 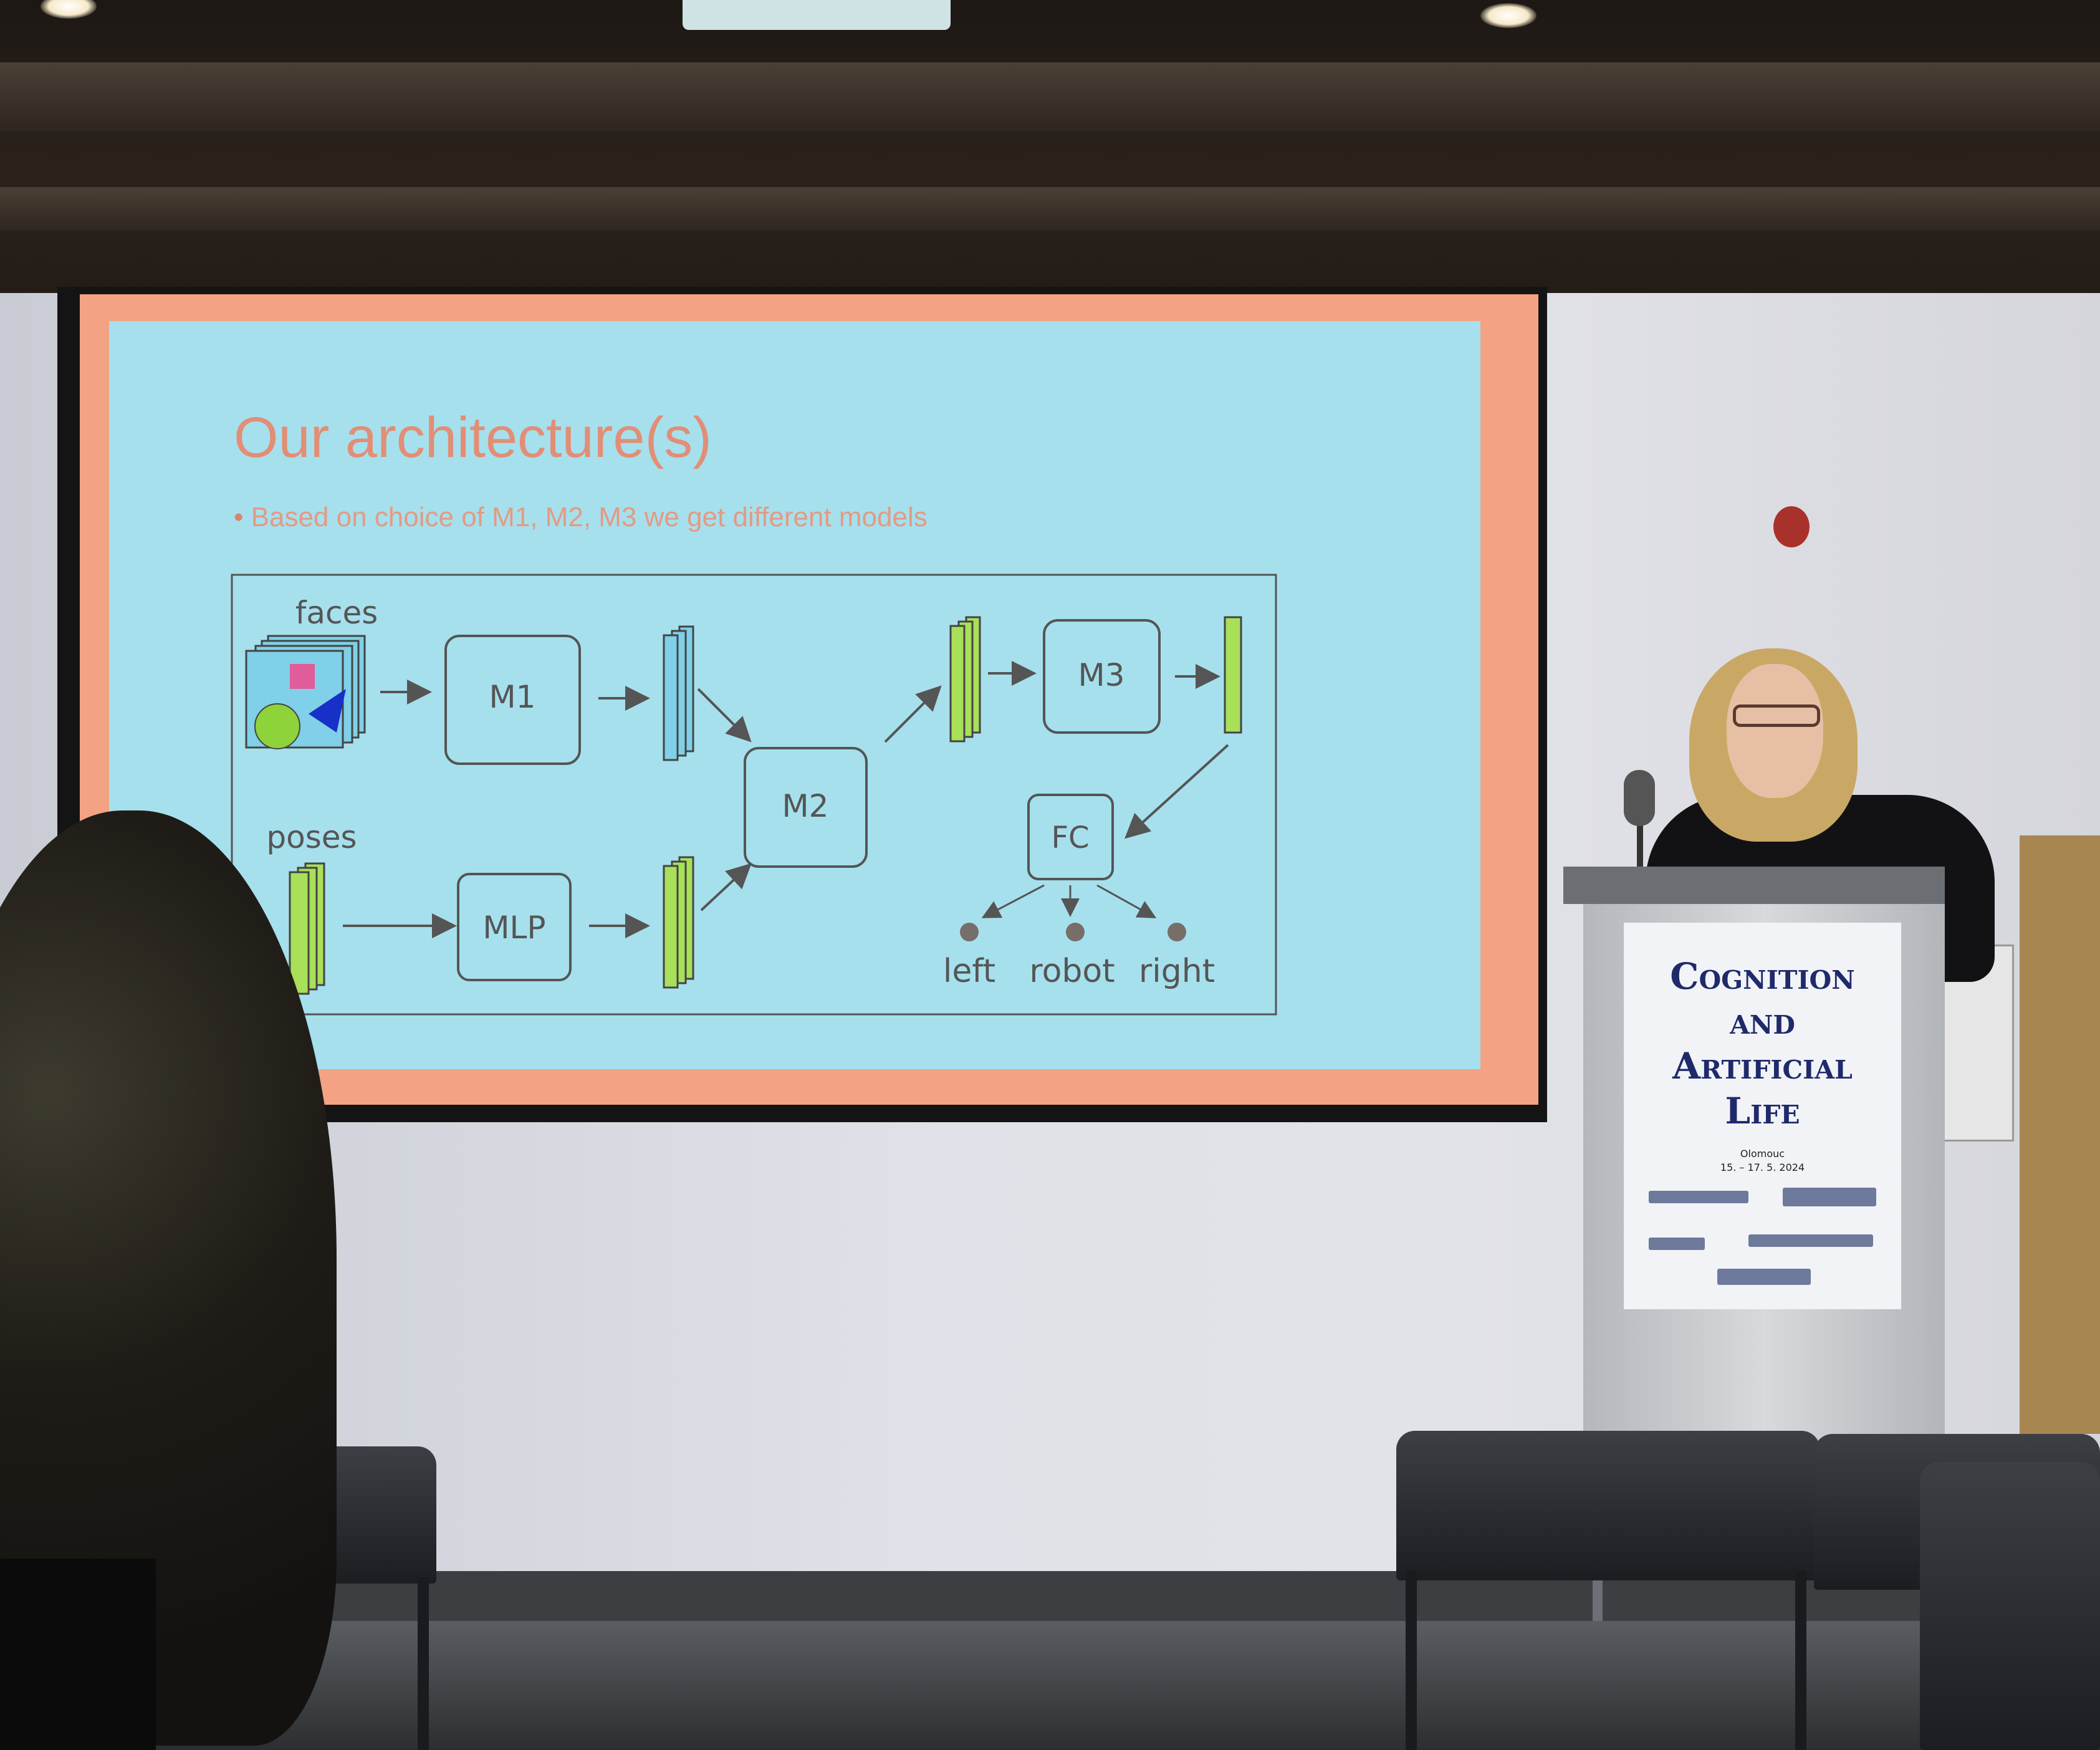 I want to click on face-feature-stack, so click(x=678, y=693).